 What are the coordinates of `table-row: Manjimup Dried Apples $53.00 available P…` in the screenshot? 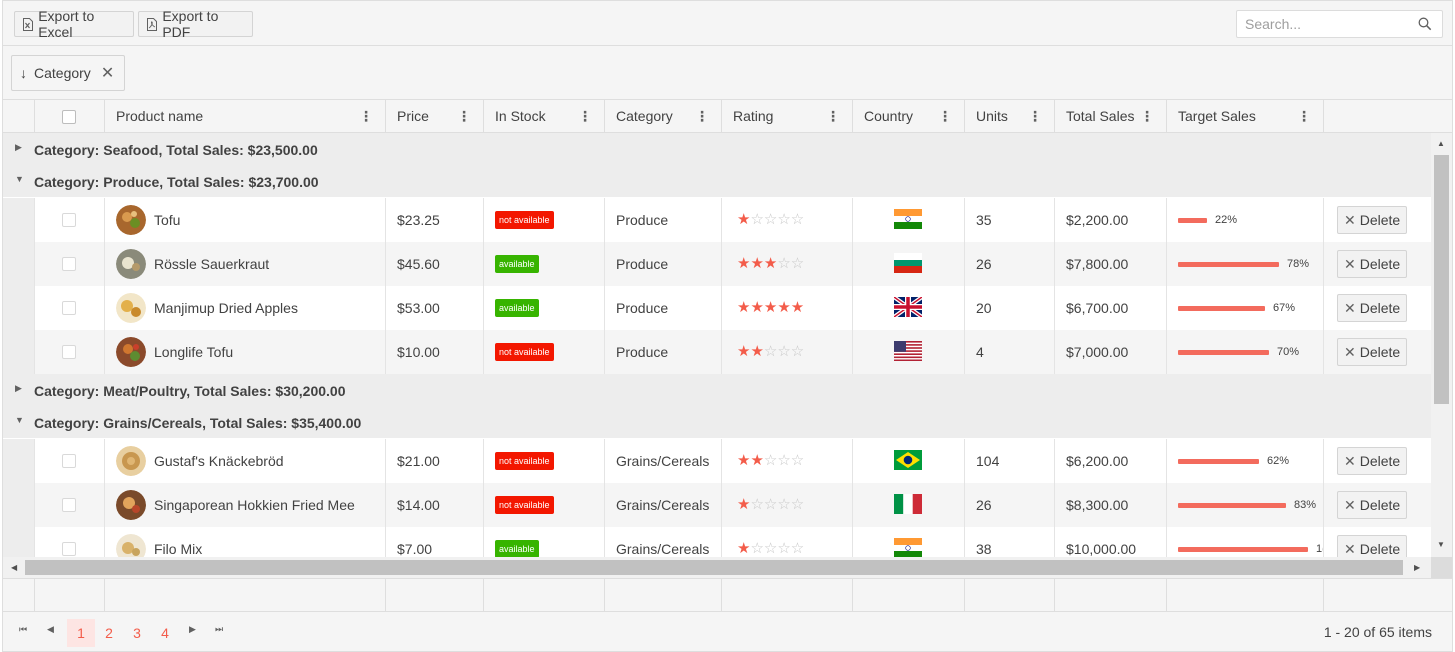 It's located at (717, 308).